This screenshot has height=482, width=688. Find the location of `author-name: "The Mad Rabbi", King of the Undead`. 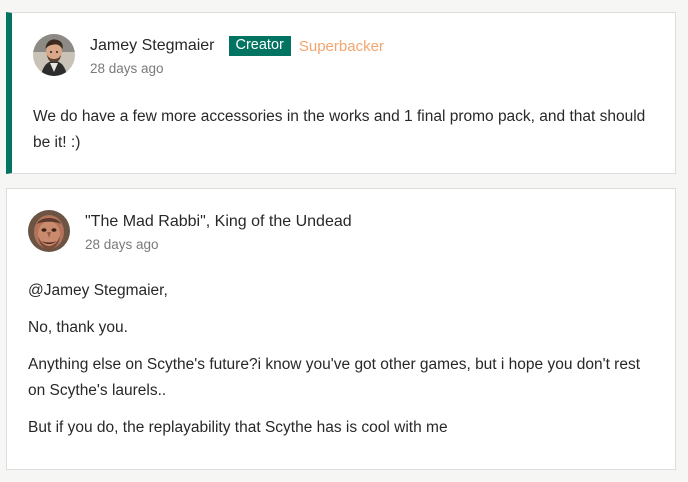

author-name: "The Mad Rabbi", King of the Undead is located at coordinates (218, 222).